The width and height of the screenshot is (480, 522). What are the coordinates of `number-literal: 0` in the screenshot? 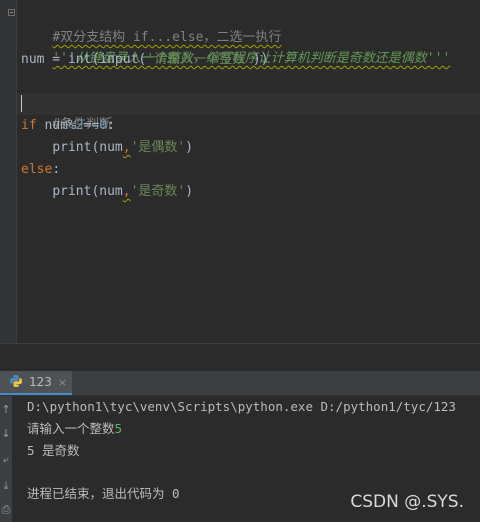 It's located at (103, 125).